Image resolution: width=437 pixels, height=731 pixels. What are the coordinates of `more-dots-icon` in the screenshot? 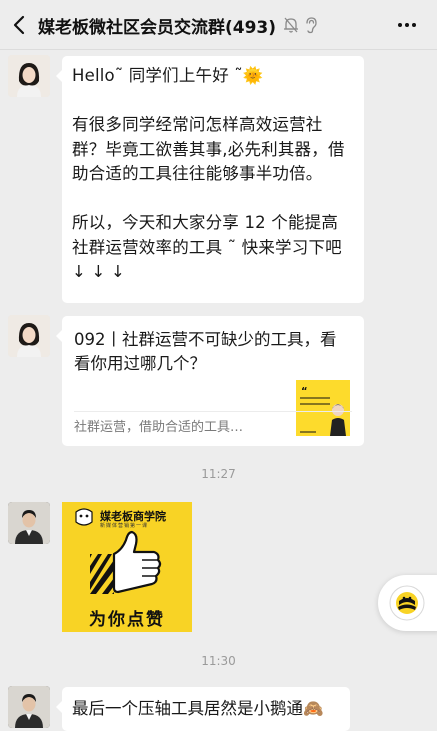 It's located at (407, 25).